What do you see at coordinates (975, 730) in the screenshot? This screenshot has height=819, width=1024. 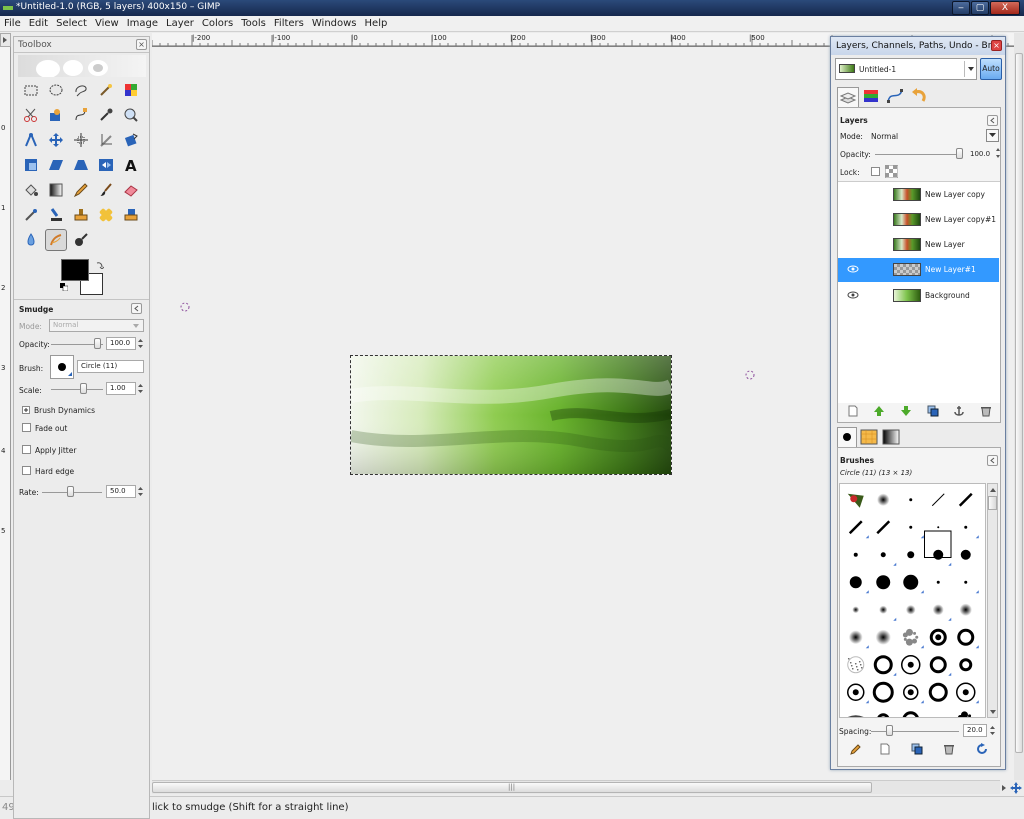 I see `spacing-spinbox: 20.0` at bounding box center [975, 730].